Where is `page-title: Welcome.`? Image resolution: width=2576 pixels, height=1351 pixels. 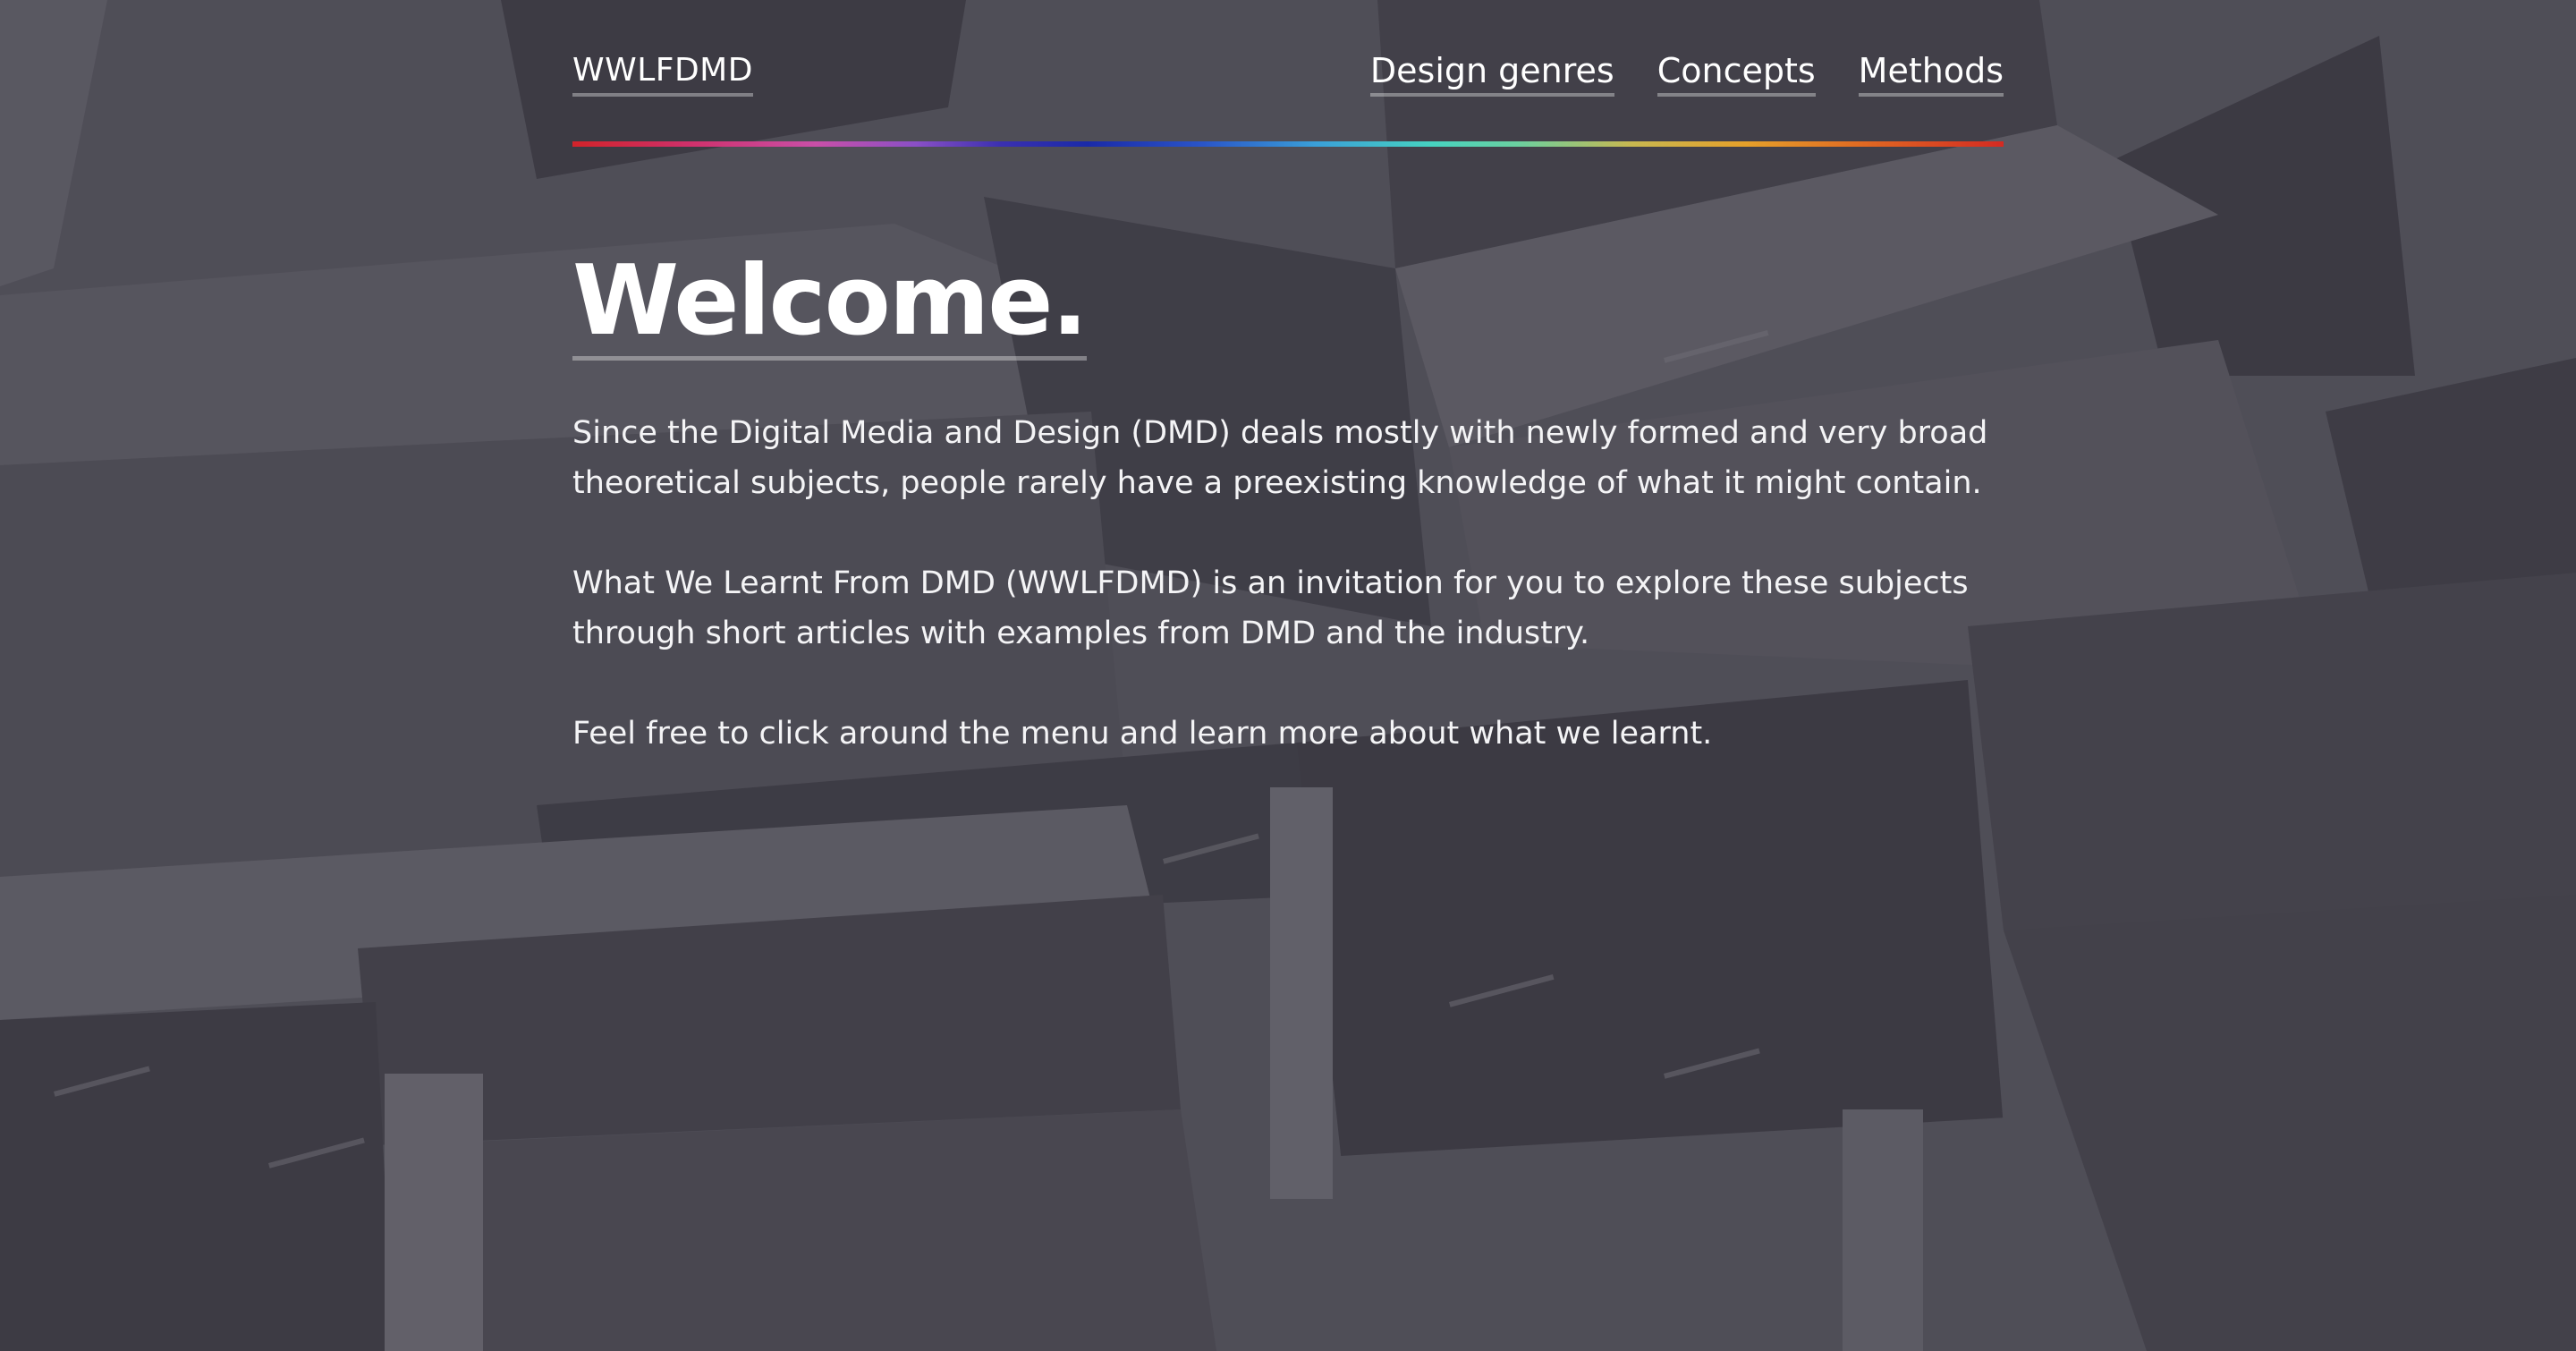 page-title: Welcome. is located at coordinates (830, 306).